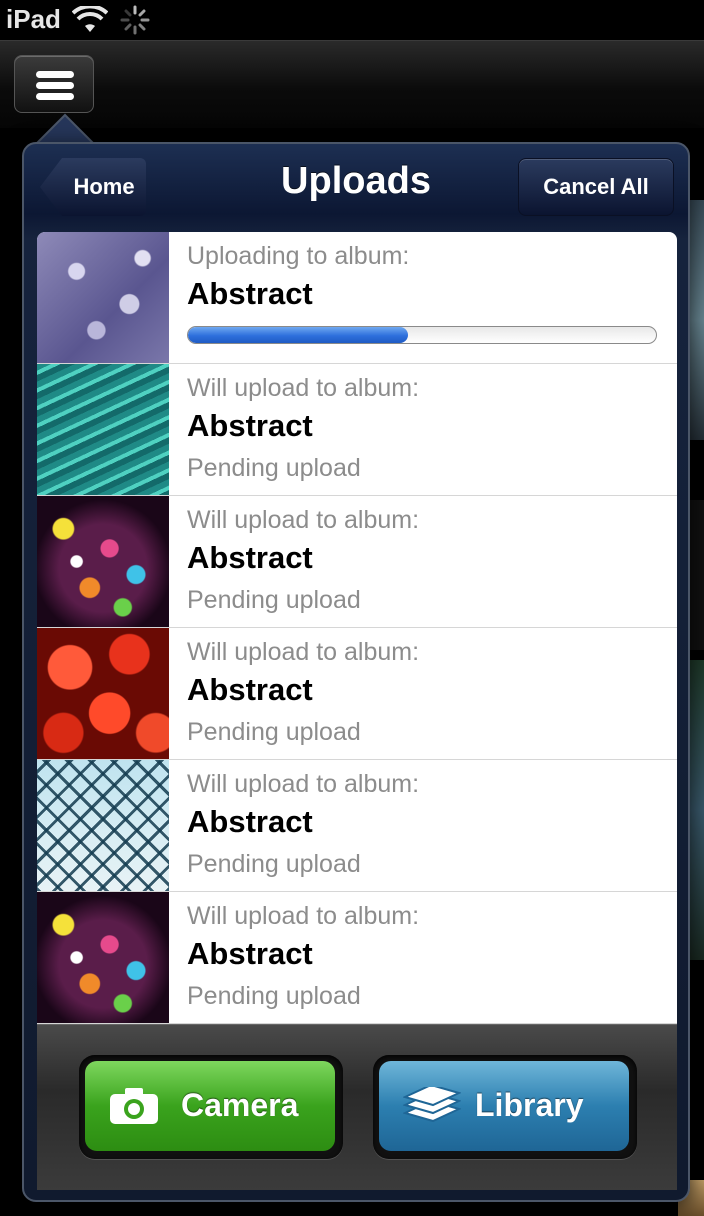 The height and width of the screenshot is (1216, 704). What do you see at coordinates (103, 693) in the screenshot?
I see `thumbnail-red-bokeh` at bounding box center [103, 693].